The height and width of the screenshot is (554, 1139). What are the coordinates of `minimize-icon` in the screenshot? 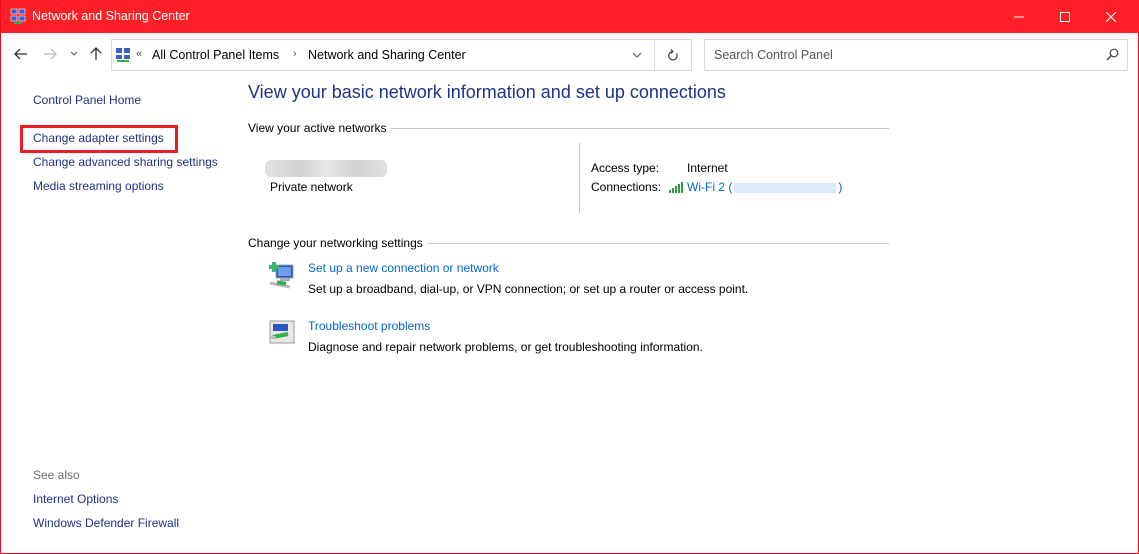 It's located at (1019, 16).